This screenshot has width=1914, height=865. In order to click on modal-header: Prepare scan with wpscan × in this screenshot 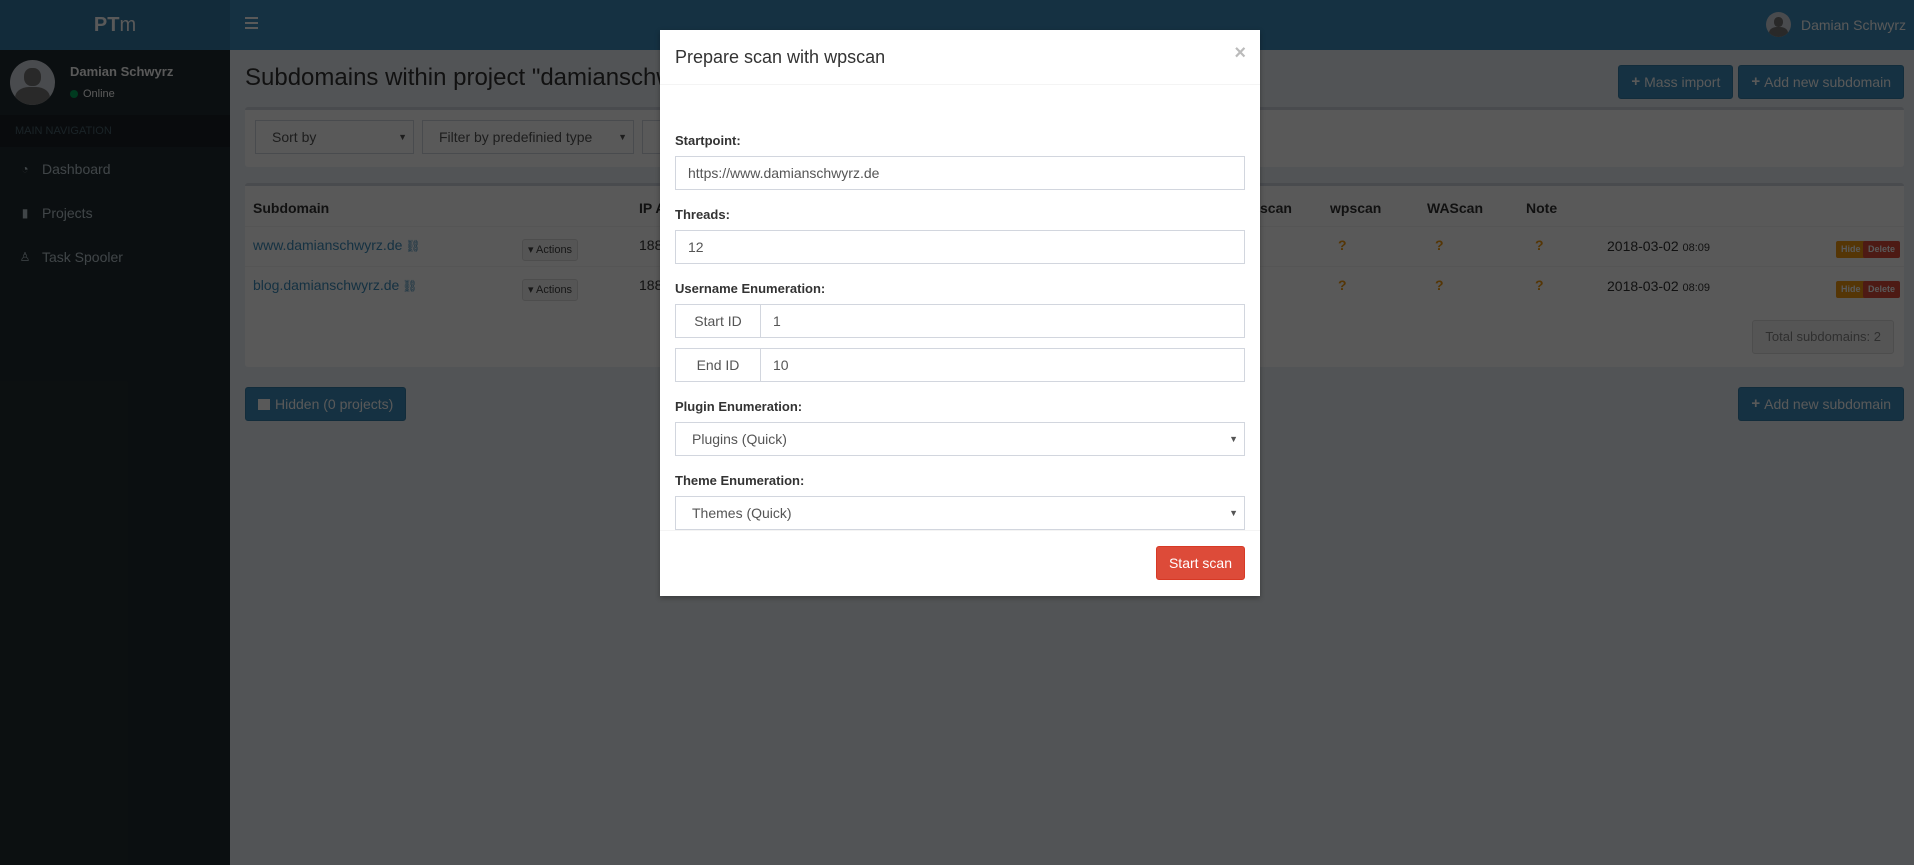, I will do `click(960, 57)`.